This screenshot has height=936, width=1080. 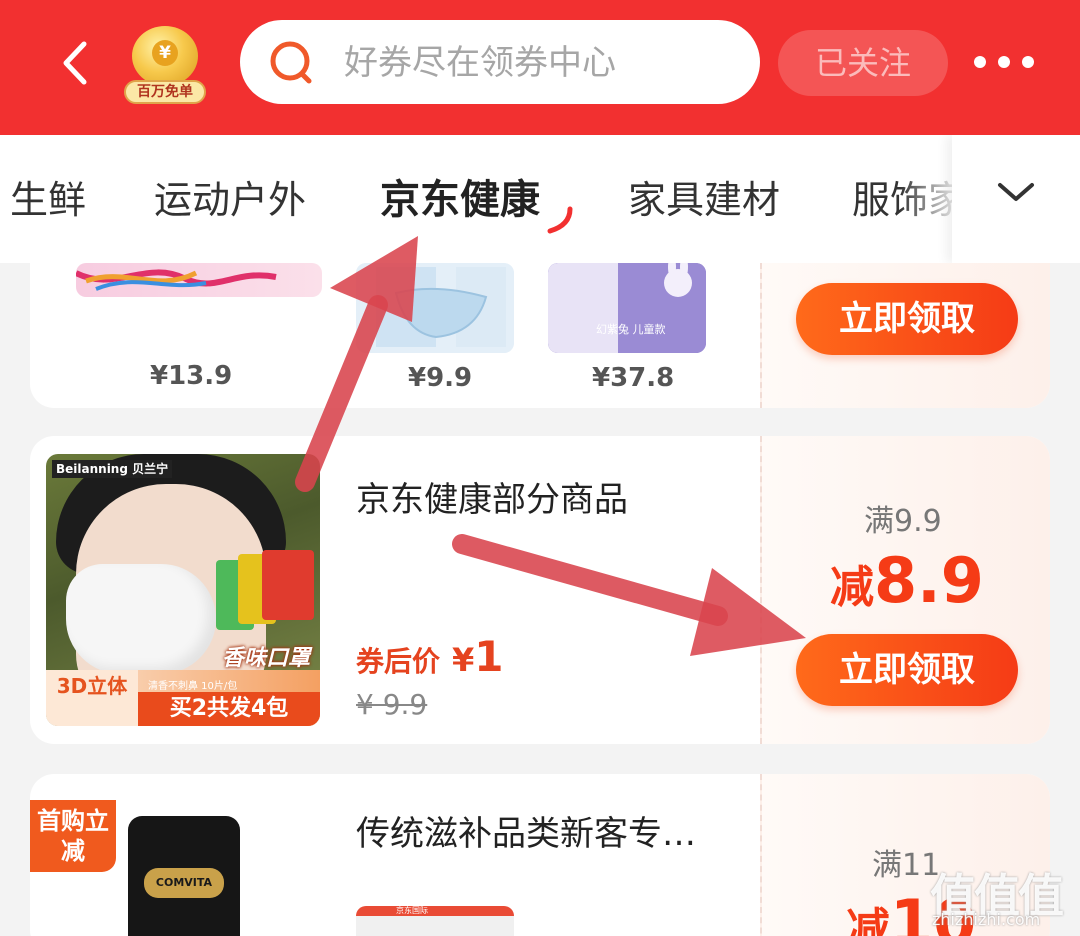 What do you see at coordinates (435, 921) in the screenshot?
I see `product-thumb: 京东国际` at bounding box center [435, 921].